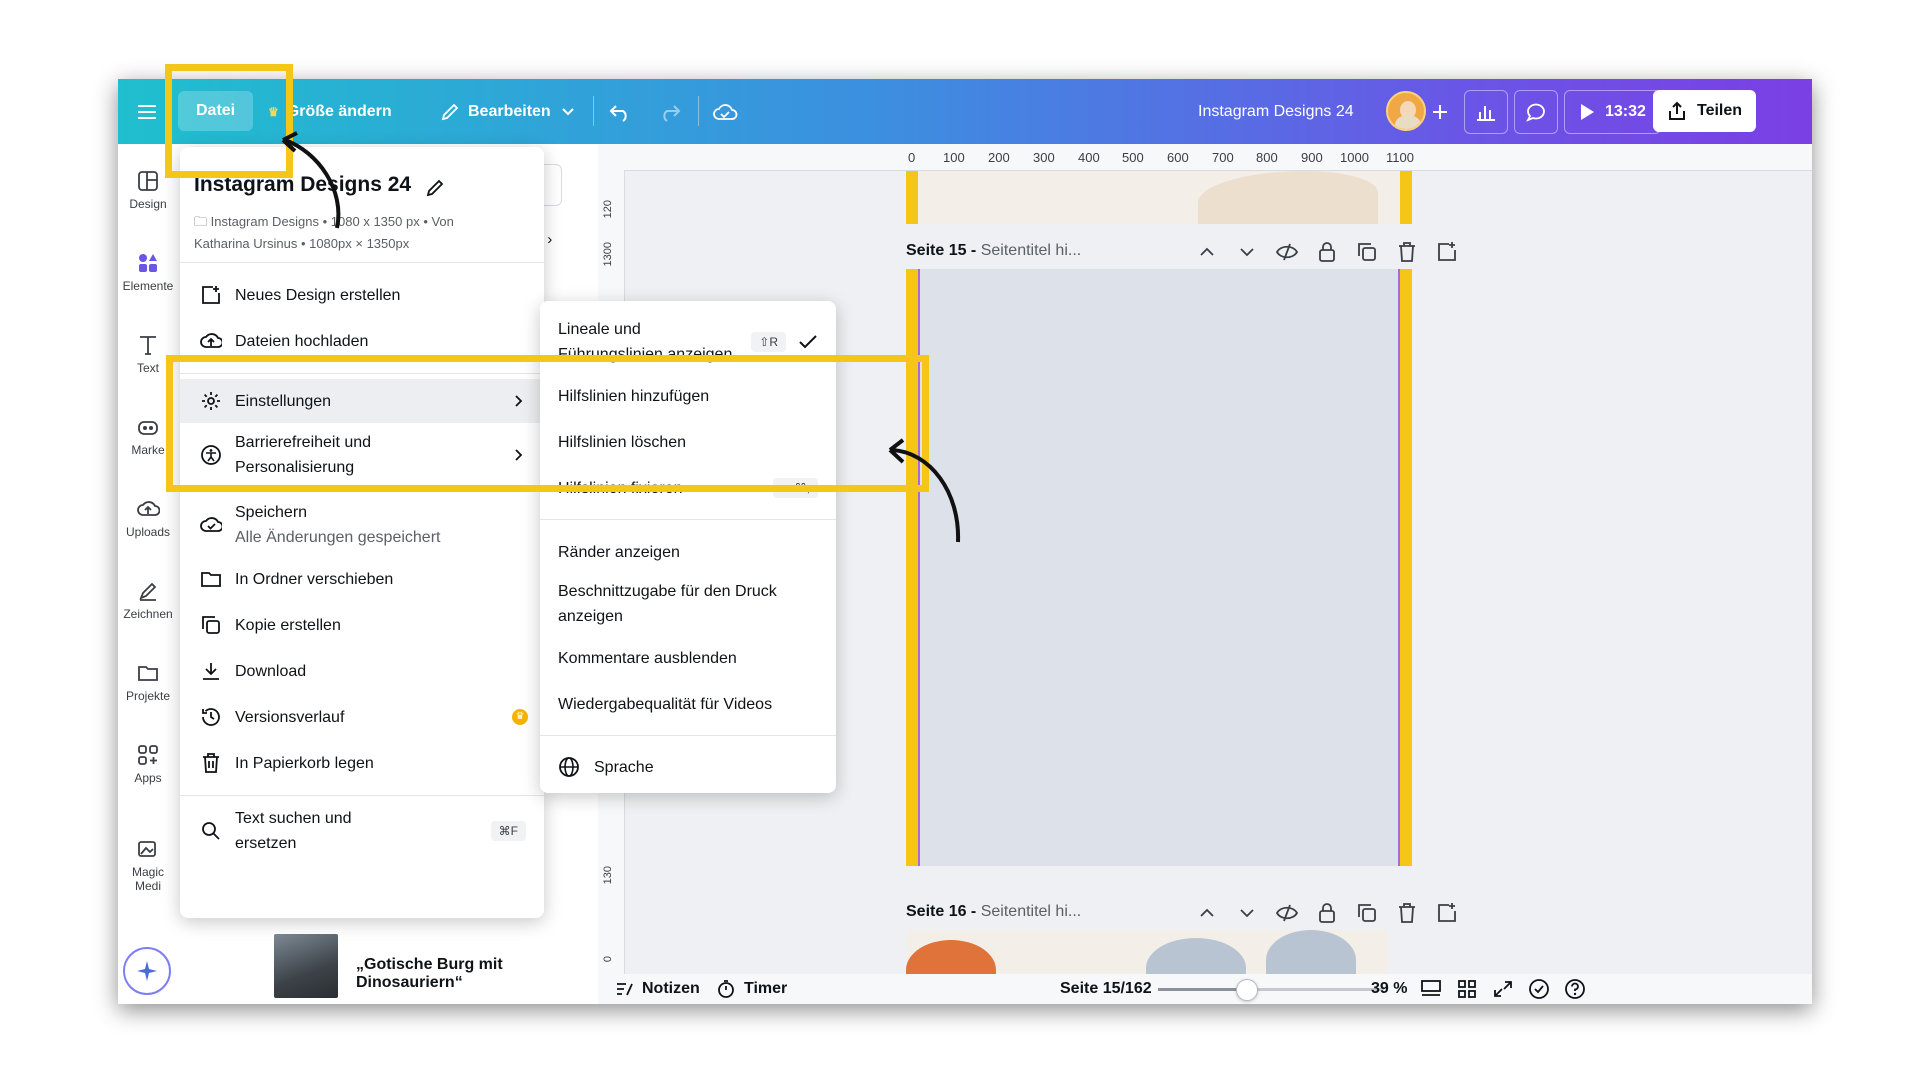  What do you see at coordinates (621, 337) in the screenshot?
I see `annotation-arrows` at bounding box center [621, 337].